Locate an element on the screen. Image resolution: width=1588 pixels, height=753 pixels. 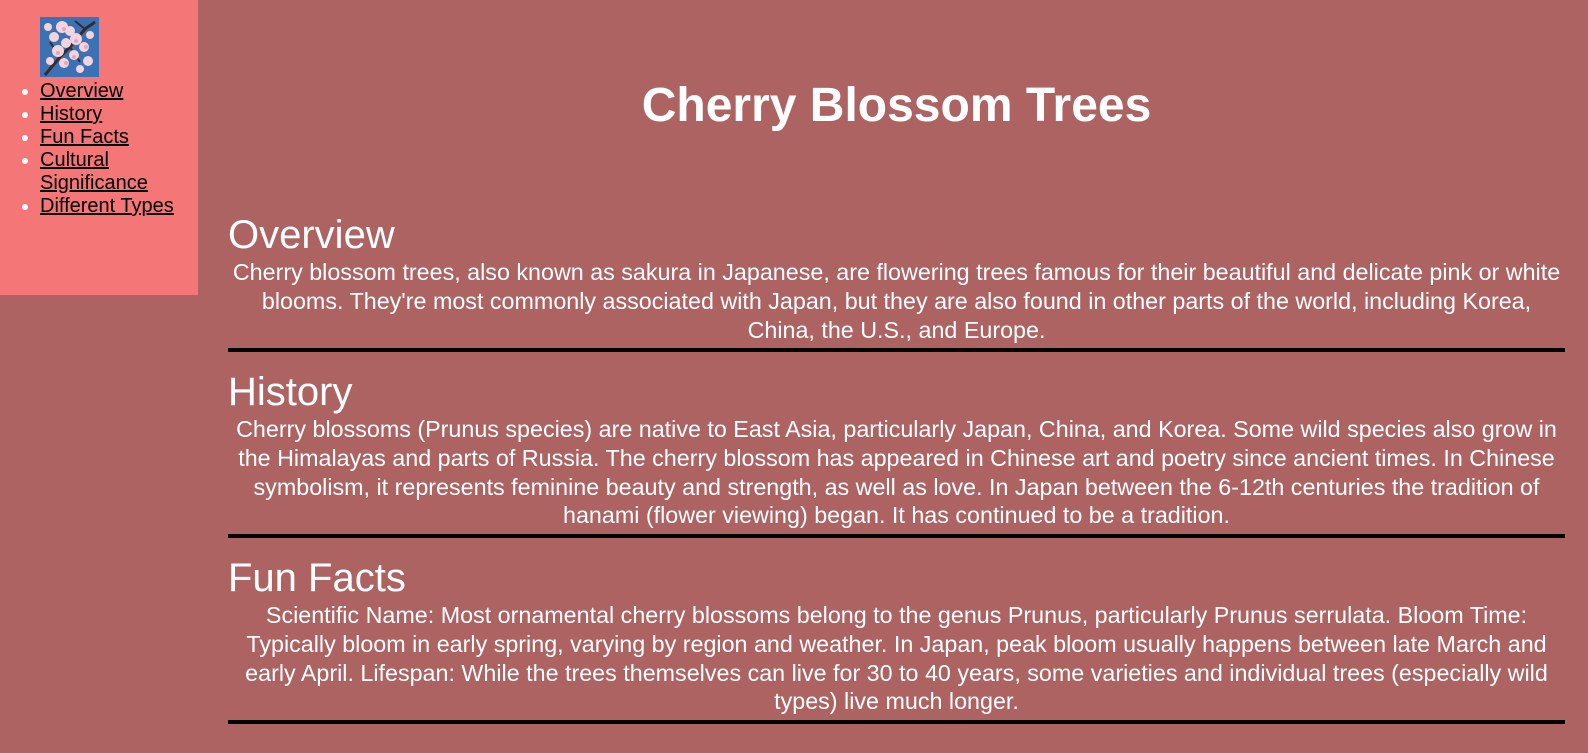
sidebar-link-different-types: Different Types is located at coordinates (107, 206).